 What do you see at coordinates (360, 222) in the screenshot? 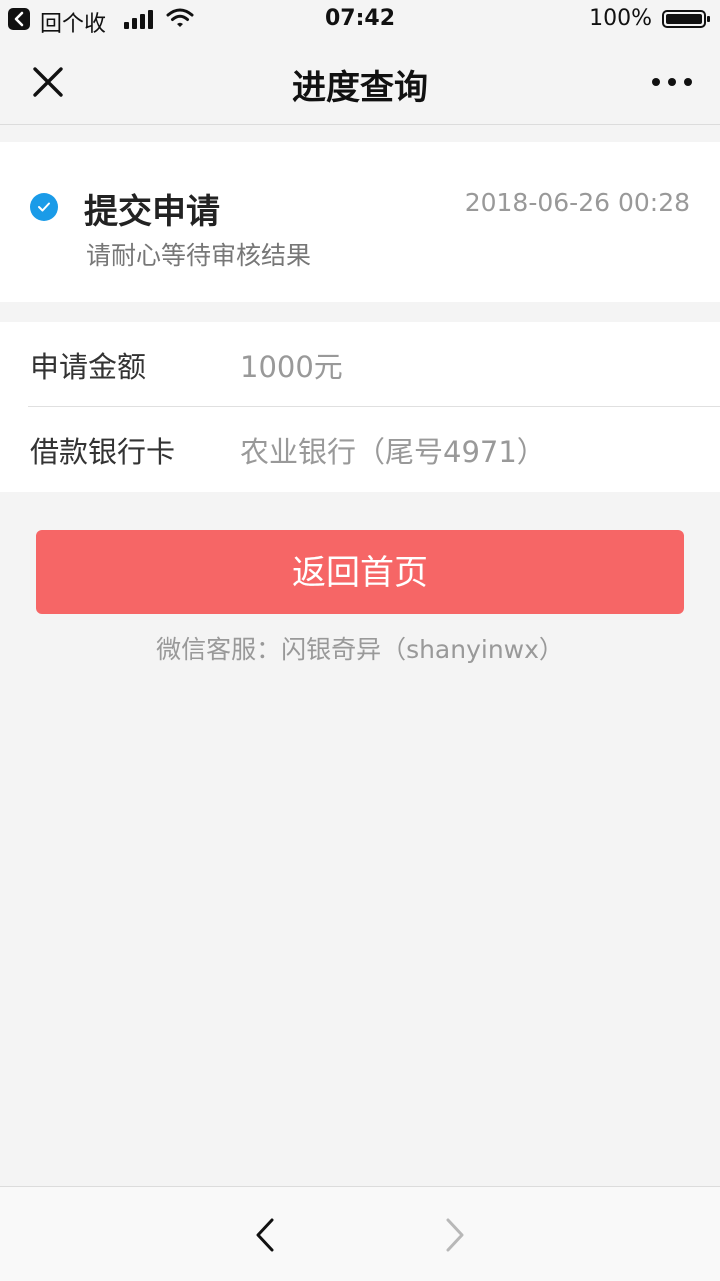
I see `progress-status-card: 提交申请 2018-06-26 00:28 请耐心等待审核结果` at bounding box center [360, 222].